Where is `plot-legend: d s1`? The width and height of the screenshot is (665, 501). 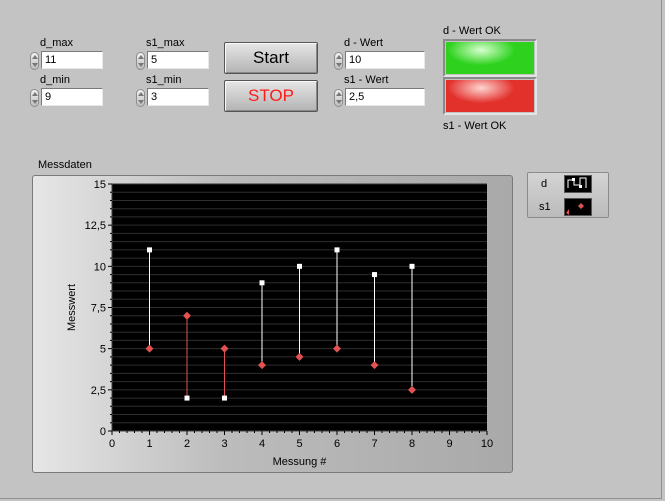 plot-legend: d s1 is located at coordinates (568, 195).